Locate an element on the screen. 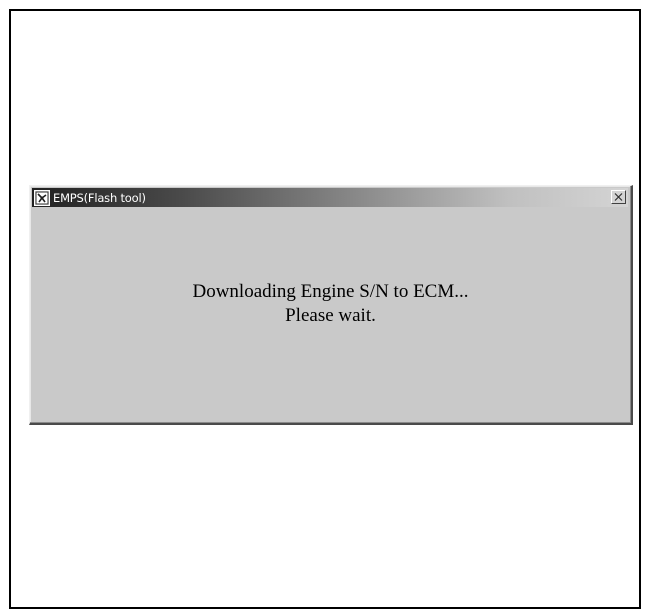 Image resolution: width=651 pixels, height=609 pixels. window-title: EMPS(Flash tool) is located at coordinates (99, 197).